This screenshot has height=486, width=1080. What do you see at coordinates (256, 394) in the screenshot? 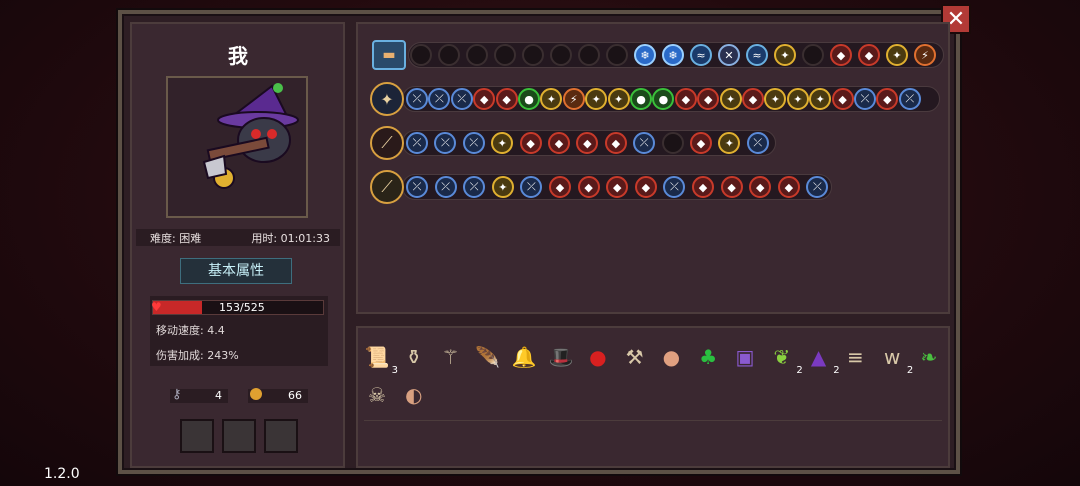
I see `coin-icon` at bounding box center [256, 394].